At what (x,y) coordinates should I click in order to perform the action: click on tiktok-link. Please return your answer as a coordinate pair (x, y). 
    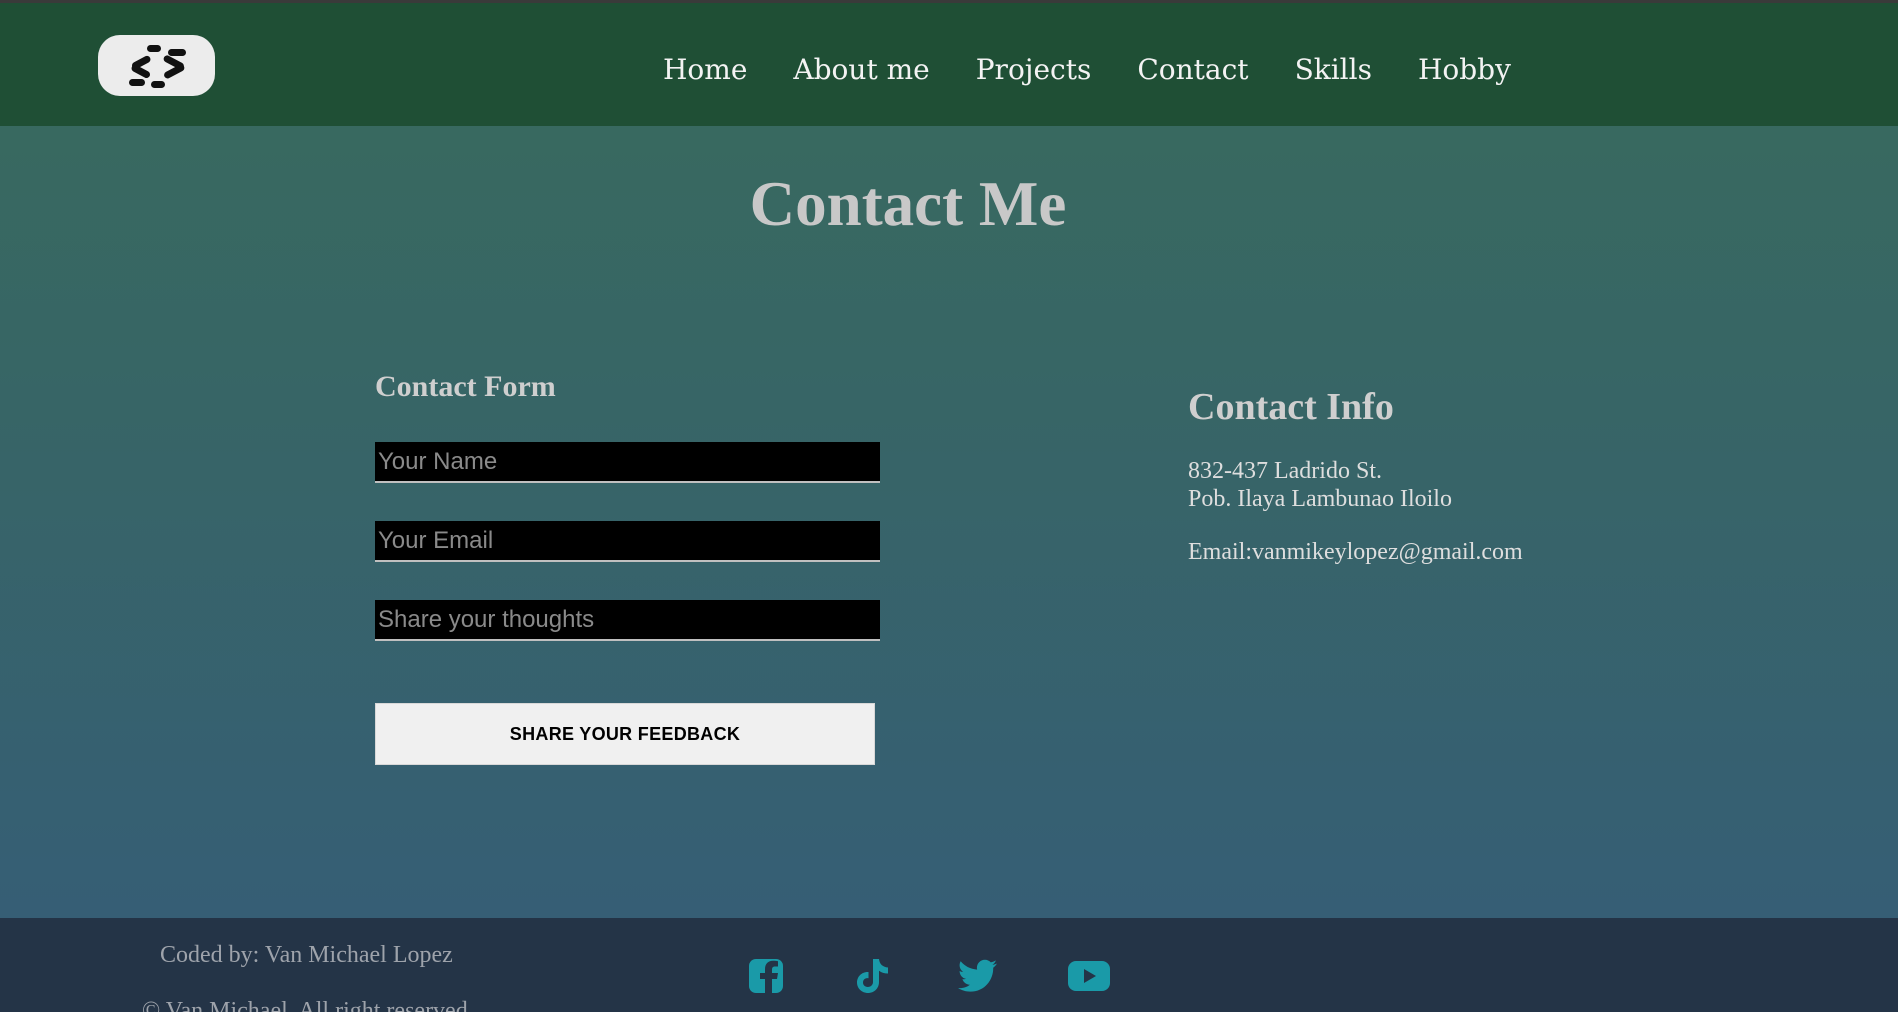
    Looking at the image, I should click on (872, 976).